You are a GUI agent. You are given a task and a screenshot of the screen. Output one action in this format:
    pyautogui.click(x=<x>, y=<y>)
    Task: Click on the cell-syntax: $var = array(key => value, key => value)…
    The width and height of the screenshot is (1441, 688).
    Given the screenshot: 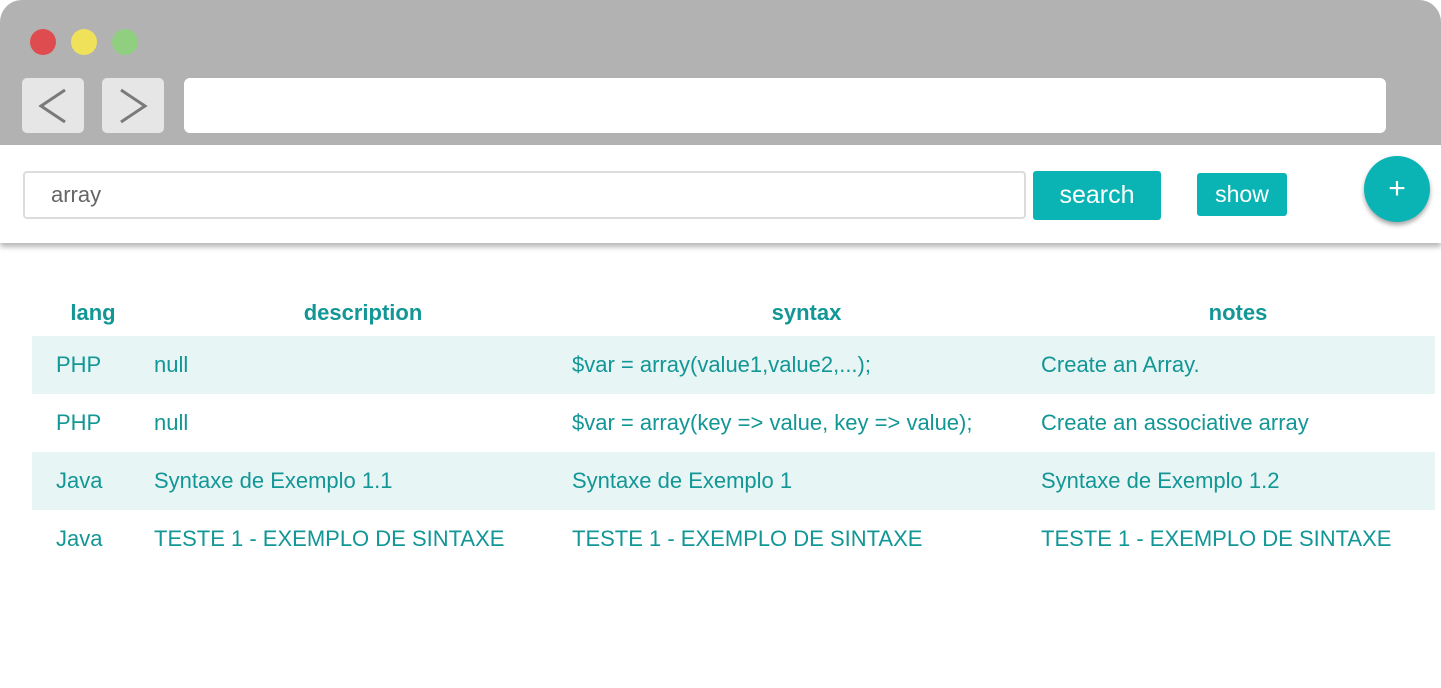 What is the action you would take?
    pyautogui.click(x=772, y=422)
    